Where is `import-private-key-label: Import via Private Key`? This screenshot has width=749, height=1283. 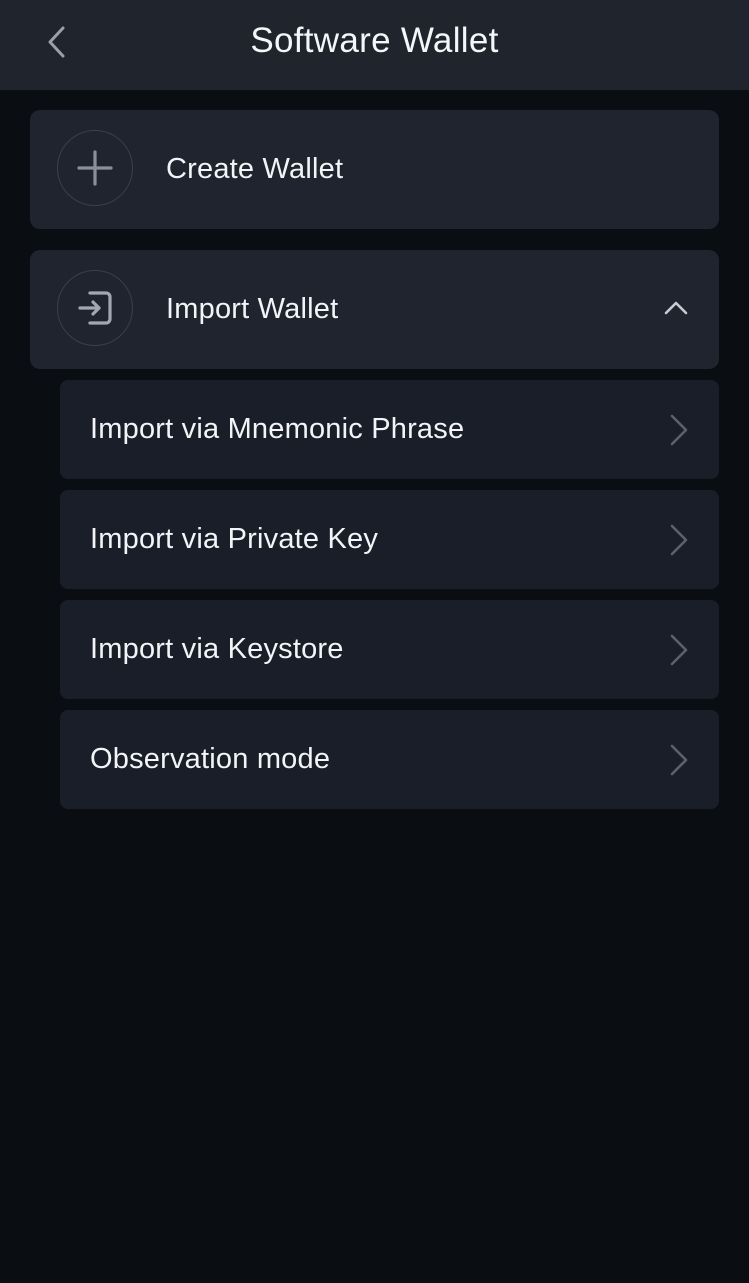
import-private-key-label: Import via Private Key is located at coordinates (234, 539).